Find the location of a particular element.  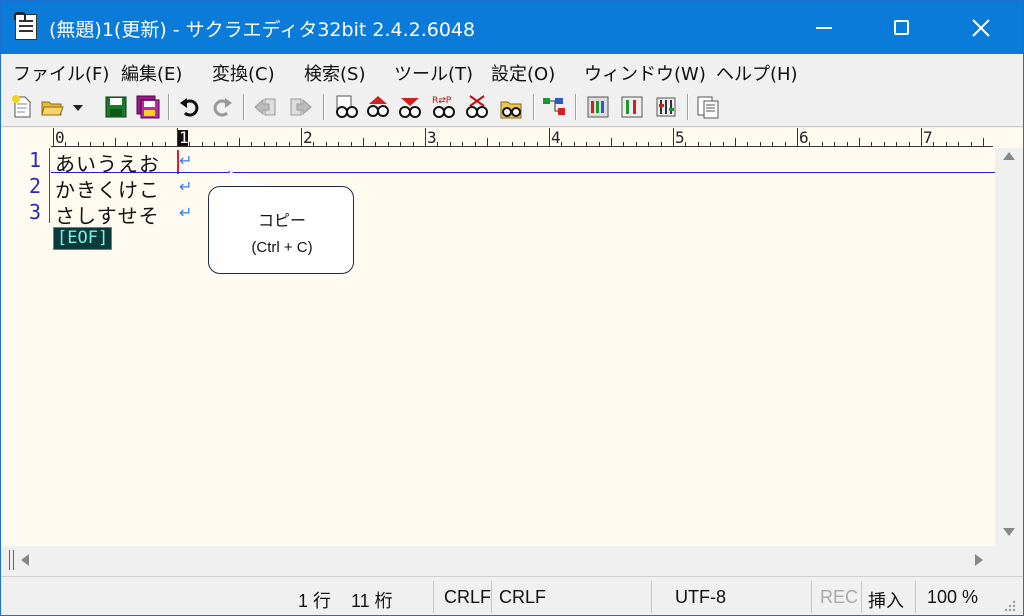

settings-icon is located at coordinates (598, 107).